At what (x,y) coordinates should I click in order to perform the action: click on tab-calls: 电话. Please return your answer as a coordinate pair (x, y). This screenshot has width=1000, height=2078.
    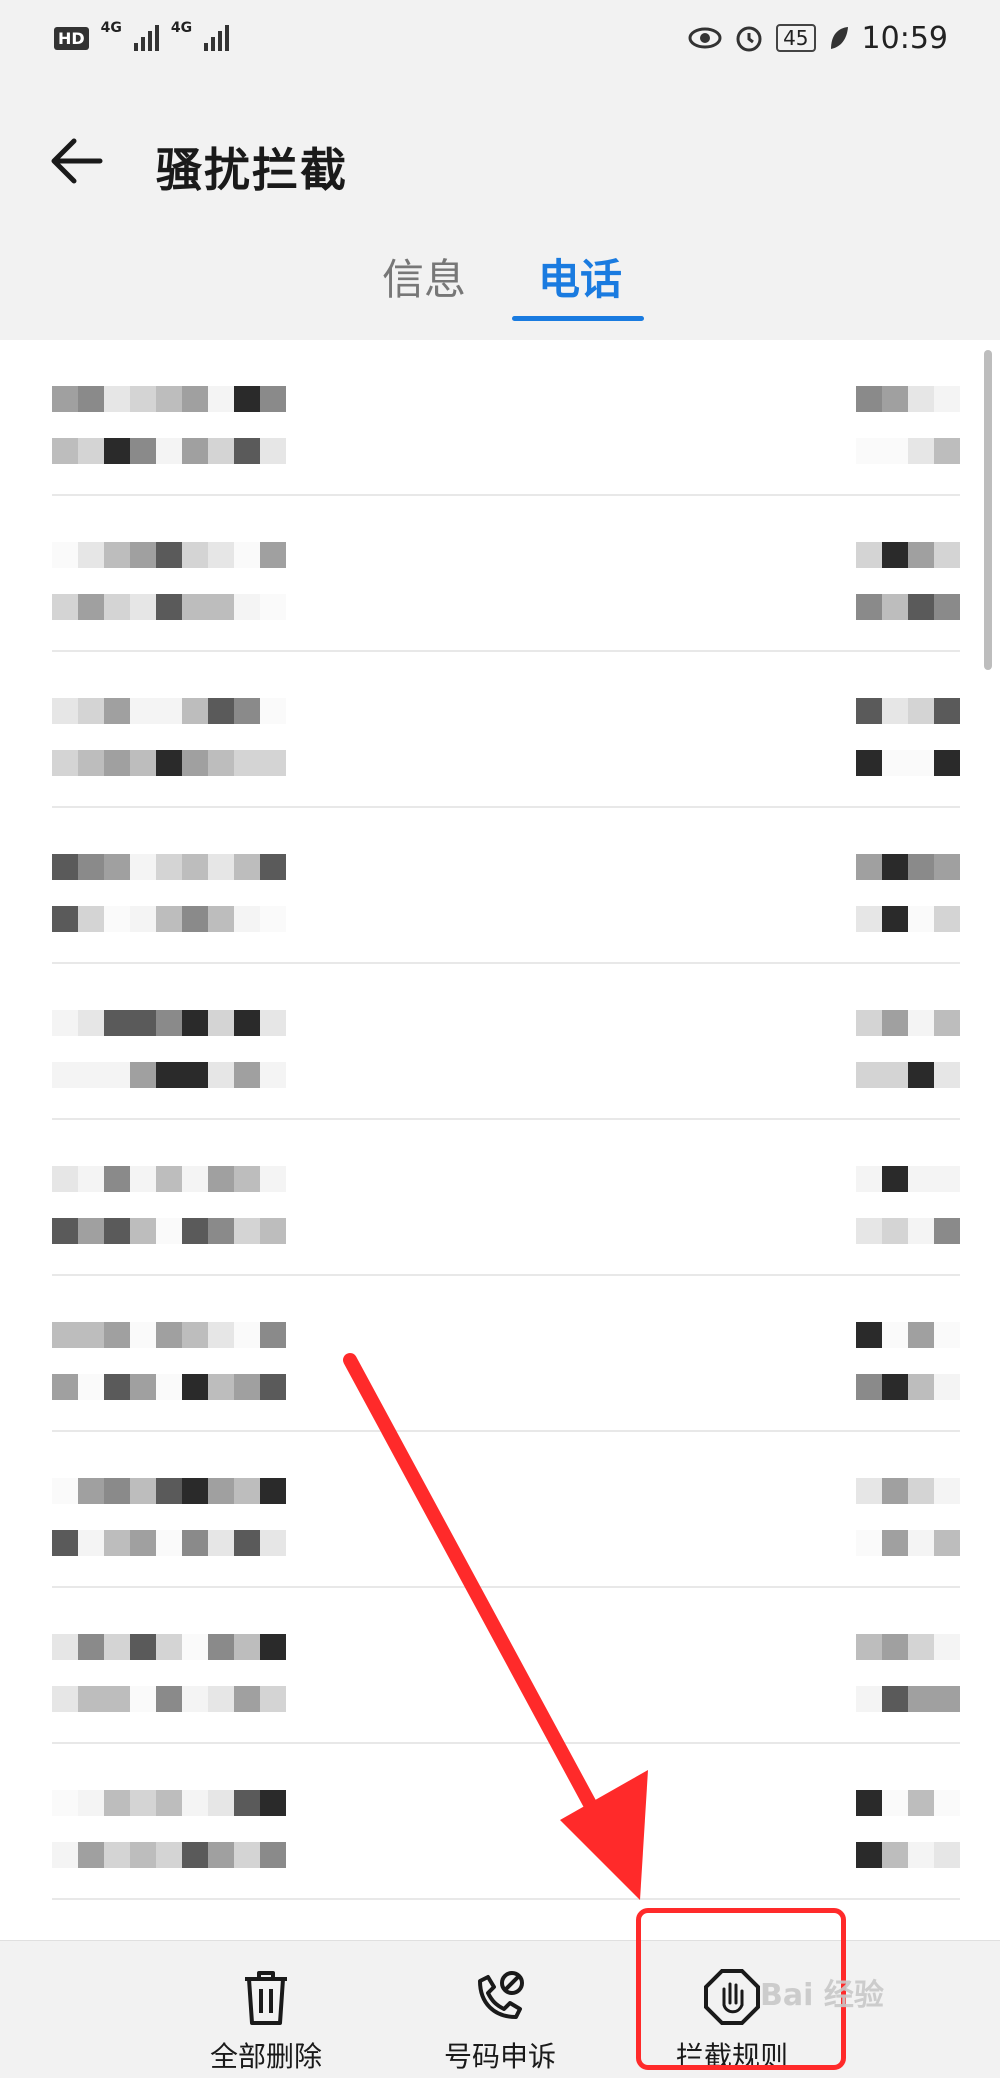
    Looking at the image, I should click on (580, 280).